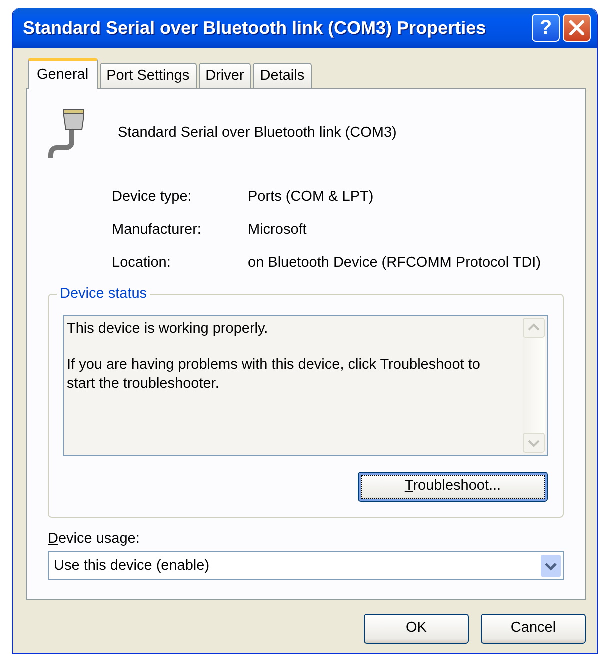 The image size is (603, 654). What do you see at coordinates (311, 197) in the screenshot?
I see `property-value: Ports (COM & LPT)` at bounding box center [311, 197].